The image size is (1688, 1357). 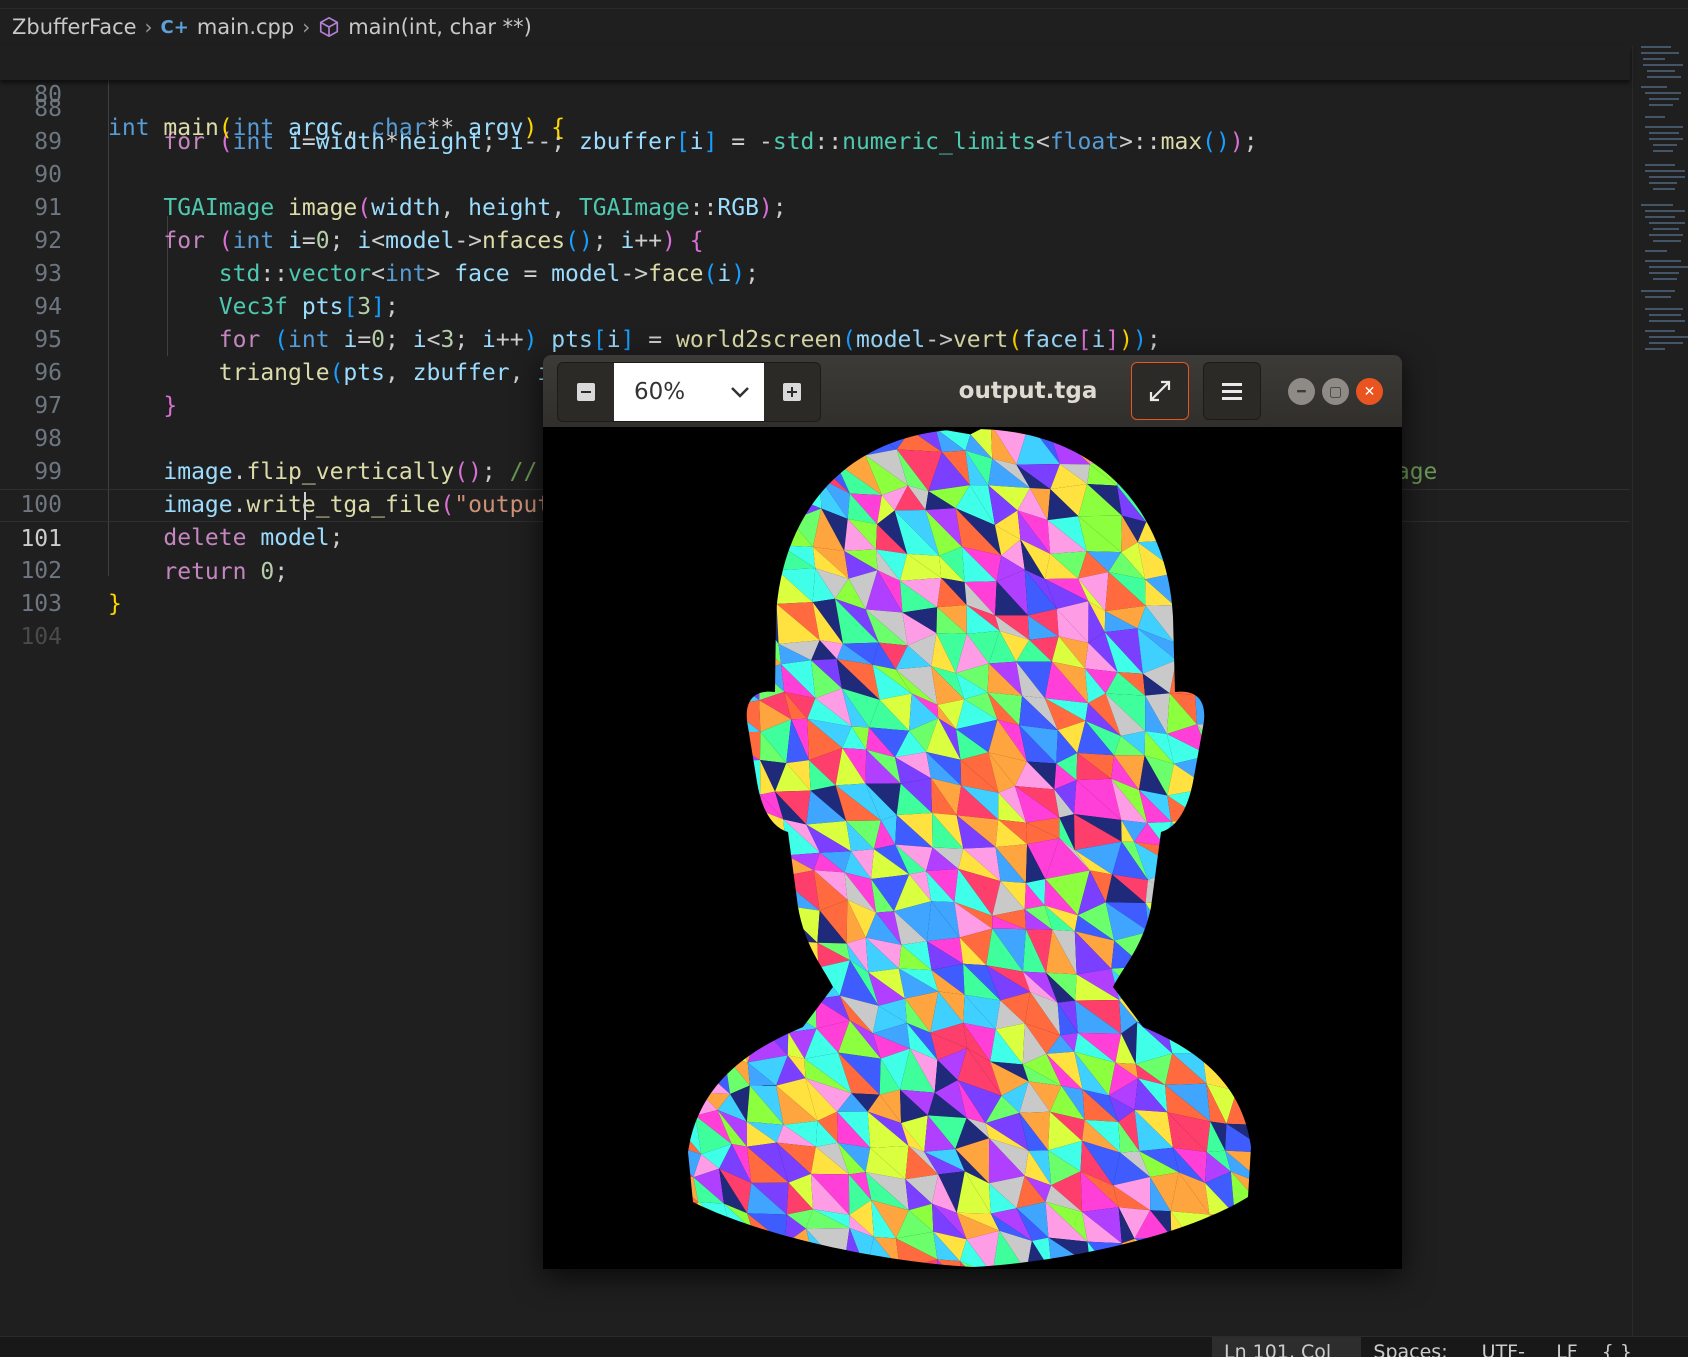 I want to click on file-encoding: UTF-8, so click(x=1507, y=1347).